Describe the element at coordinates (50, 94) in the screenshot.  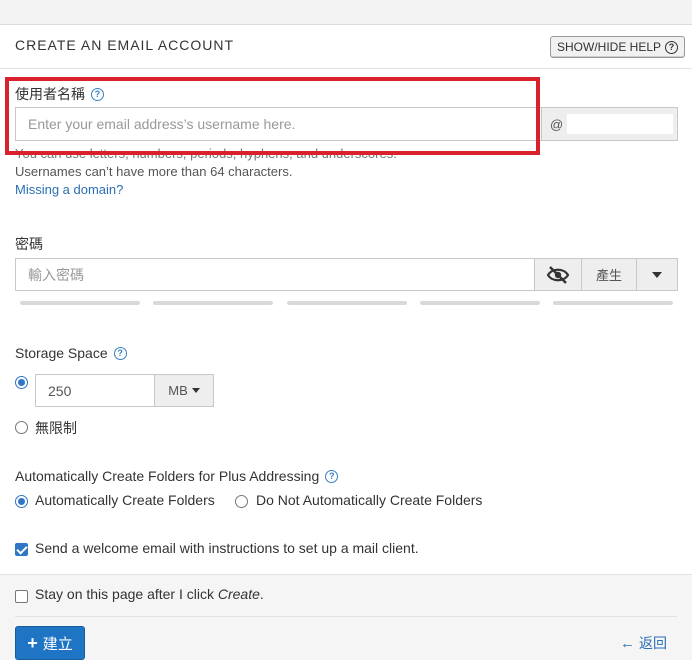
I see `username-label: 使用者名稱` at that location.